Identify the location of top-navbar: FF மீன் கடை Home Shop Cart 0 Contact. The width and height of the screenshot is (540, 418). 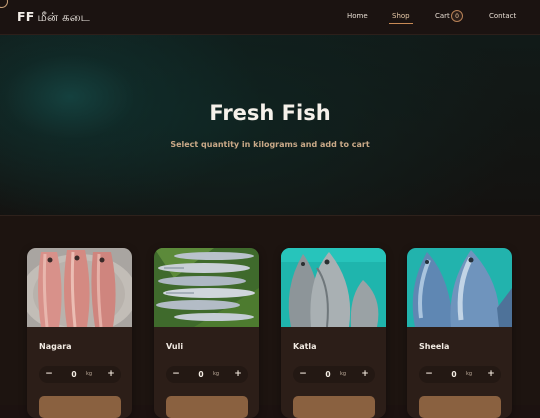
(270, 17).